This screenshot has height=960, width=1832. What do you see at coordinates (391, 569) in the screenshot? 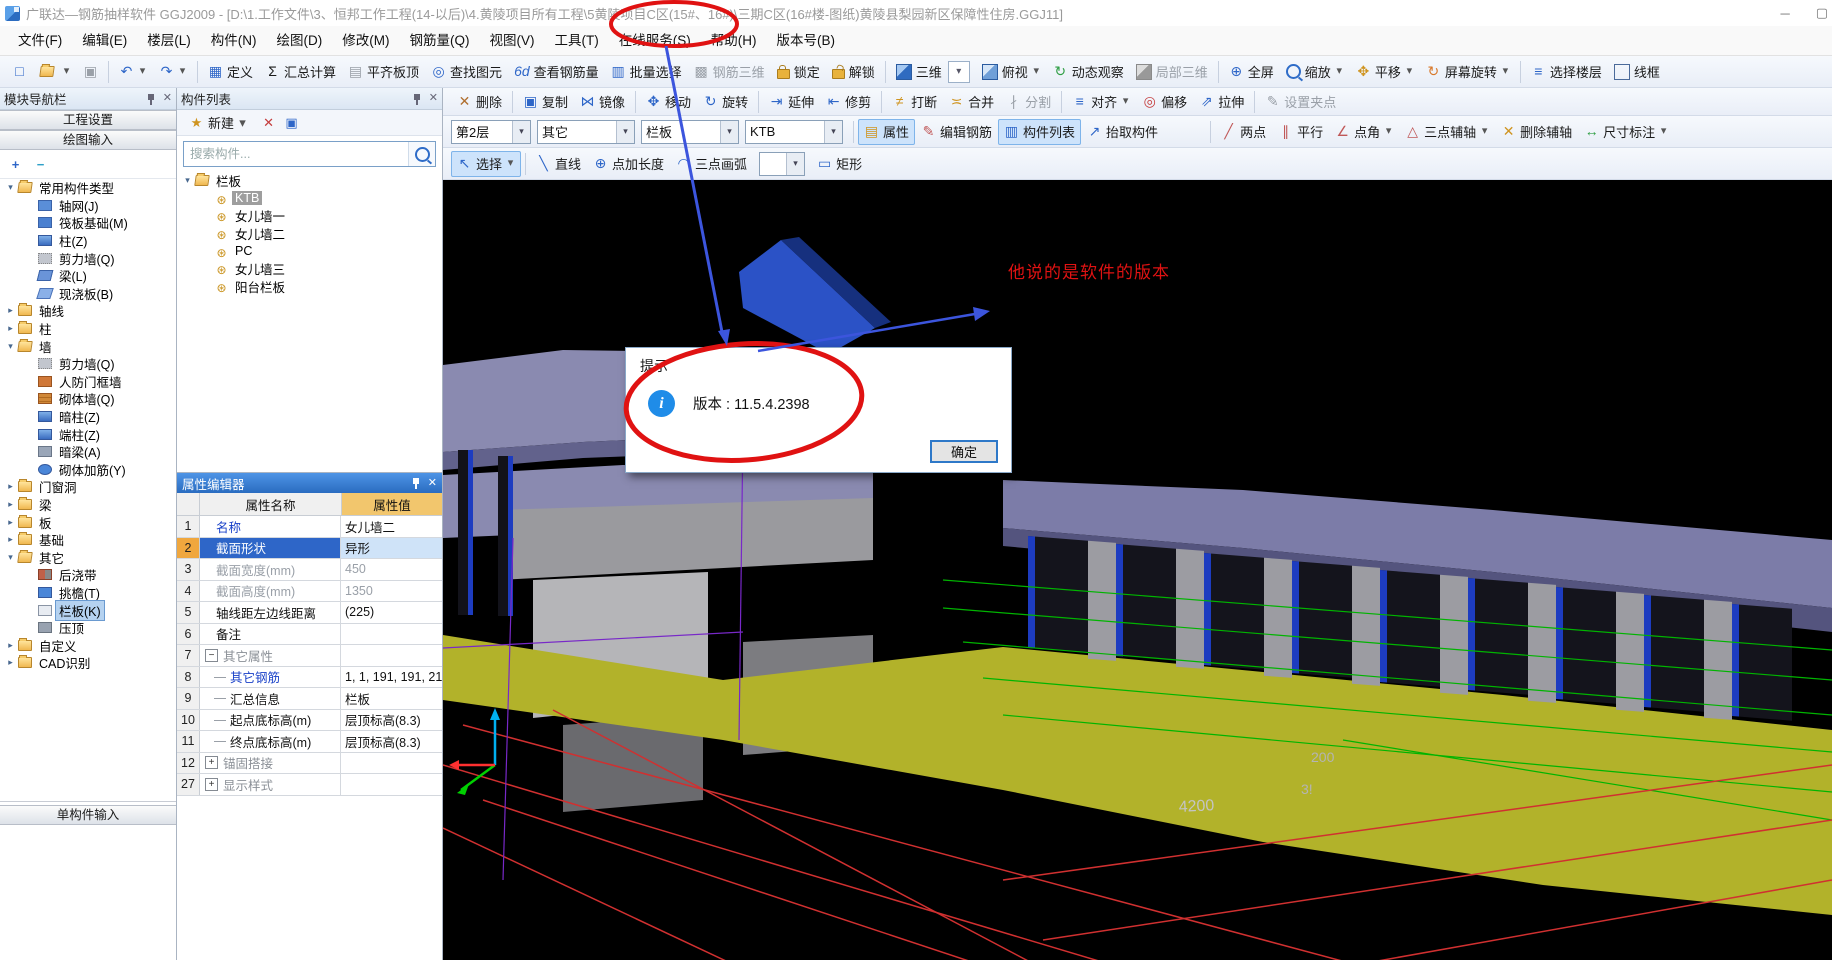
I see `property-value: 450` at bounding box center [391, 569].